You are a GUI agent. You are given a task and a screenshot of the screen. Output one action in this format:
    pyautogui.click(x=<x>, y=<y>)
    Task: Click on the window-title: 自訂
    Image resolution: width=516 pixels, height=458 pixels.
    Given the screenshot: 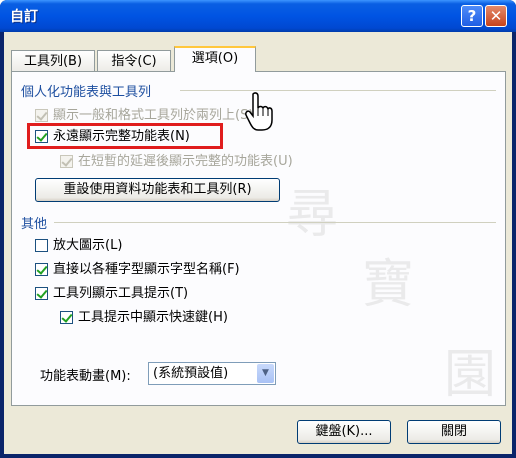 What is the action you would take?
    pyautogui.click(x=24, y=17)
    